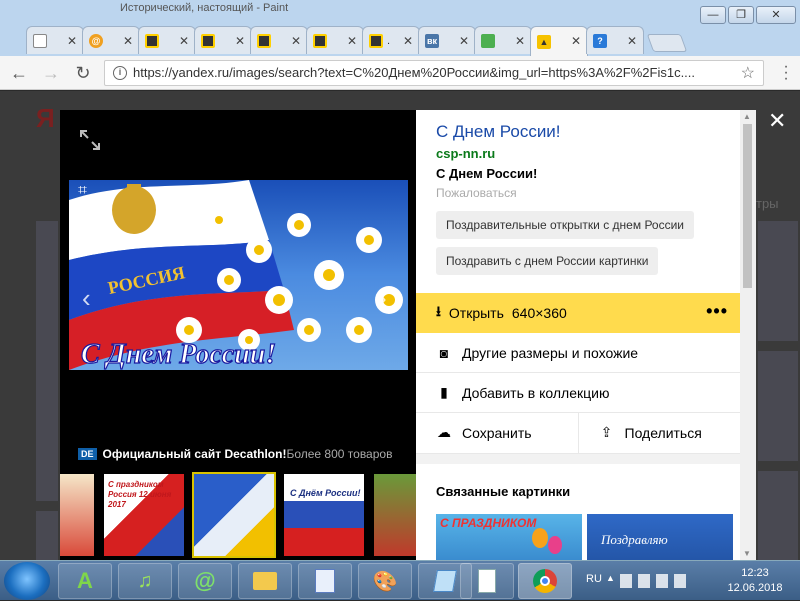  I want to click on paint-icon: 🎨, so click(385, 581).